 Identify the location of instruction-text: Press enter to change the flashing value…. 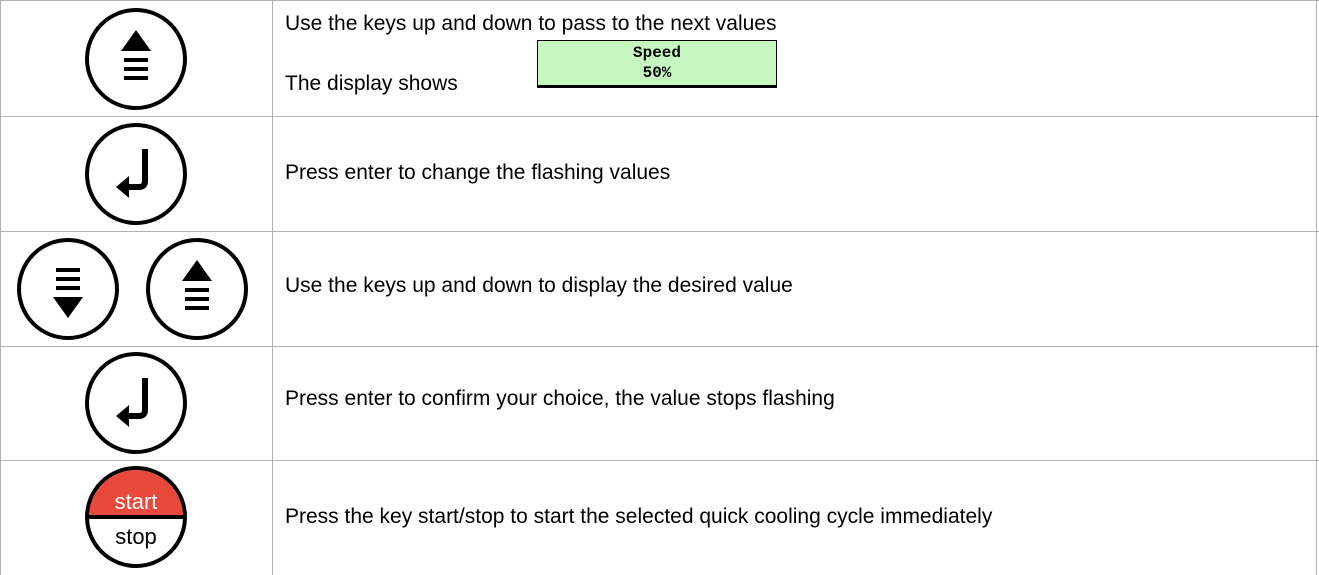
(478, 172).